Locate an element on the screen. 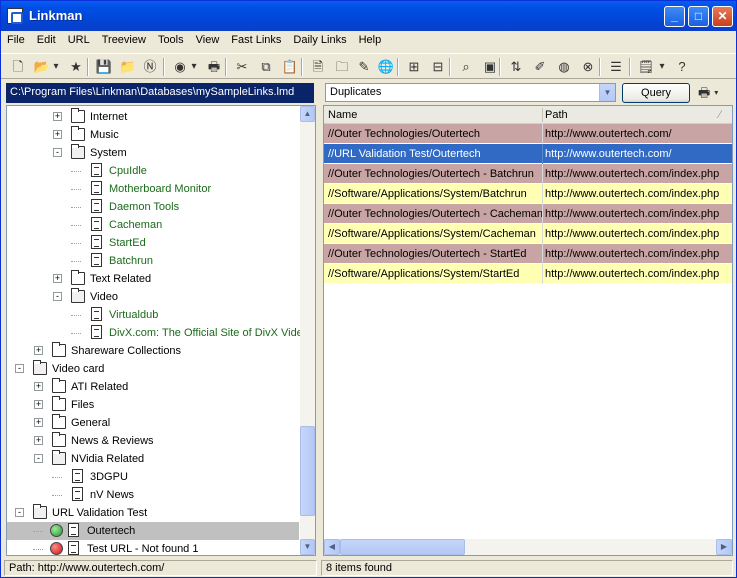 This screenshot has height=578, width=737. query-select: Duplicates ▼ is located at coordinates (470, 92).